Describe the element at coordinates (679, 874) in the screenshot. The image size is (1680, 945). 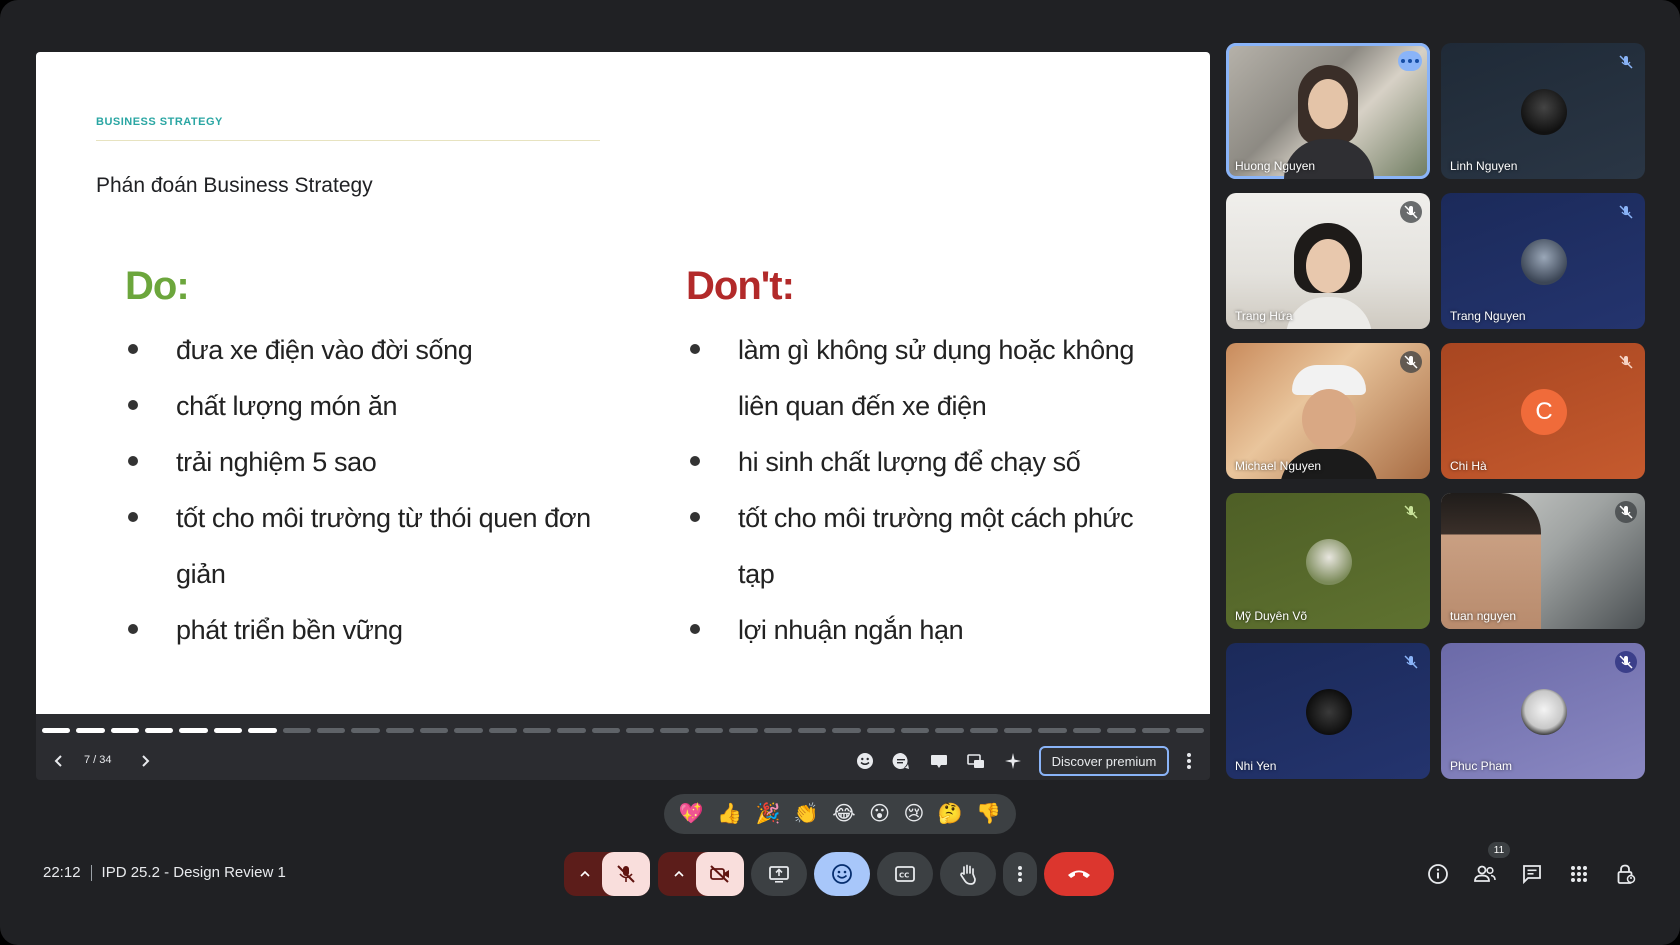
I see `video-options-button` at that location.